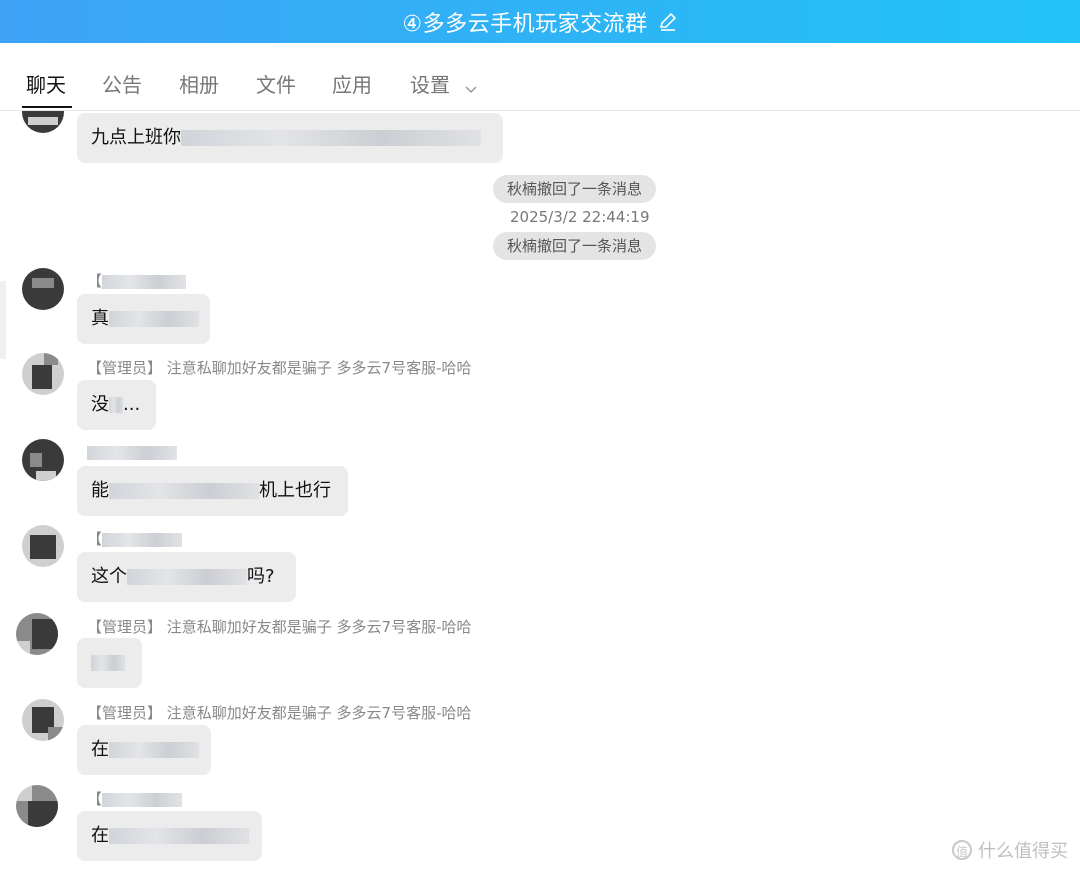 This screenshot has width=1080, height=873. What do you see at coordinates (143, 319) in the screenshot?
I see `message-bubble: 真` at bounding box center [143, 319].